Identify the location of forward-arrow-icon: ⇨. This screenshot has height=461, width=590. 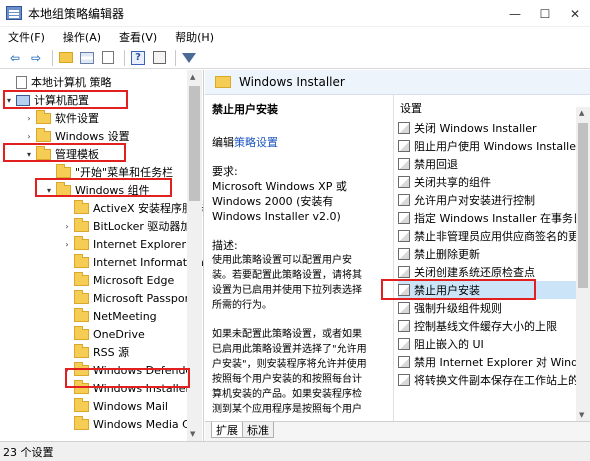
(36, 58).